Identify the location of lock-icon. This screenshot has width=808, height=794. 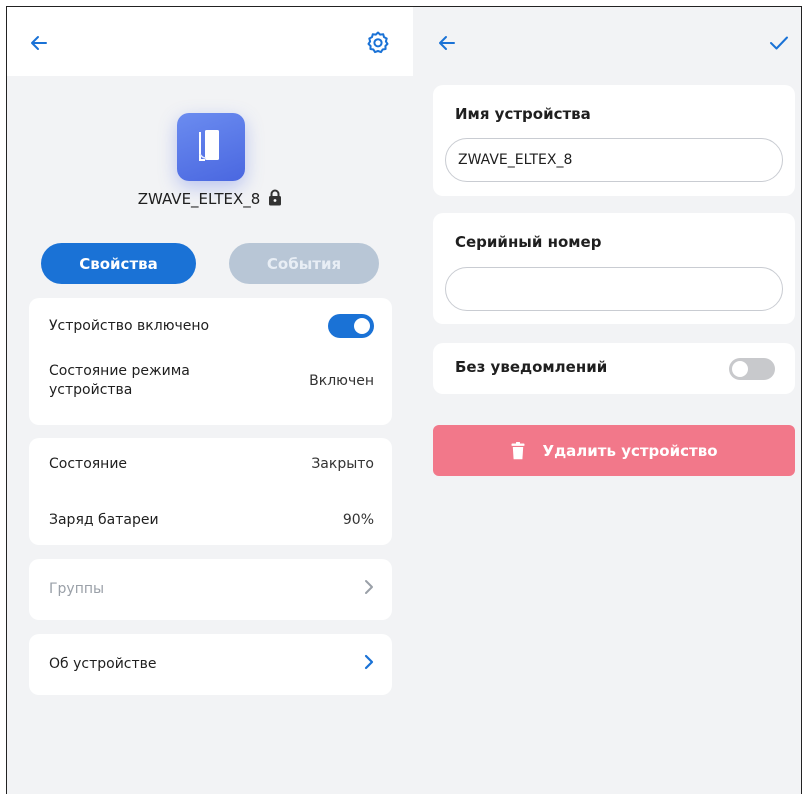
(275, 199).